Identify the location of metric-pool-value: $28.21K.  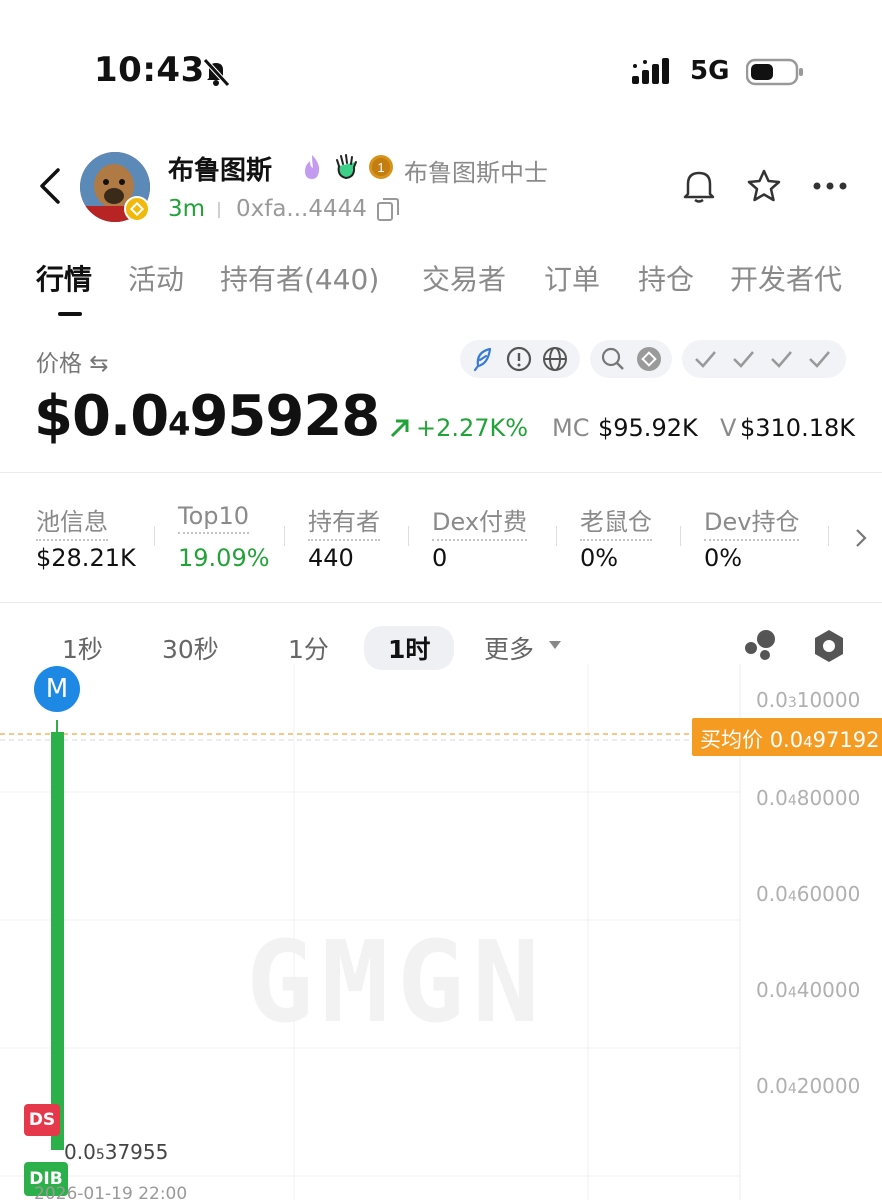
(86, 558).